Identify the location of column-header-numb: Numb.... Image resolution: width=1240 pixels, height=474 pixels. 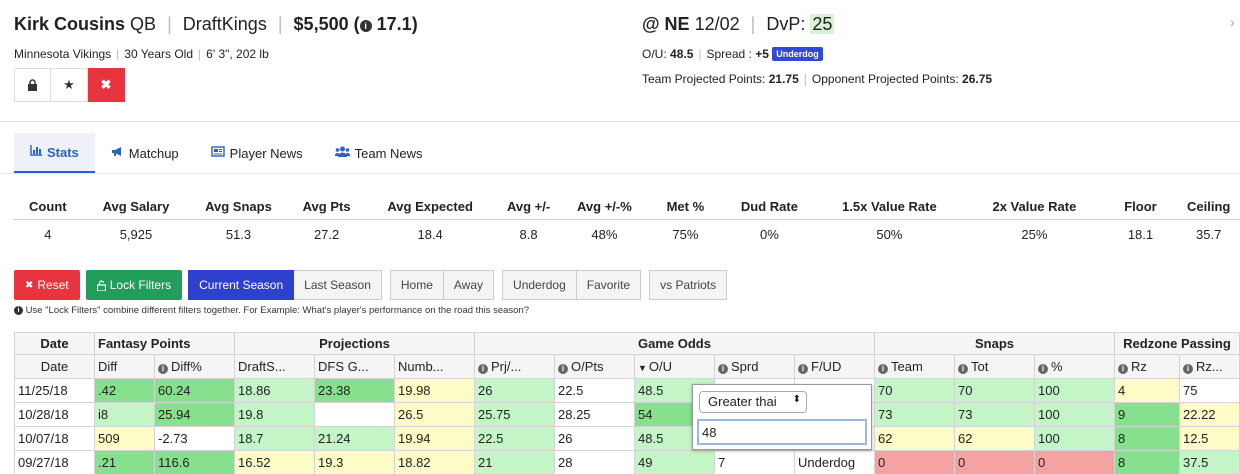
(434, 366).